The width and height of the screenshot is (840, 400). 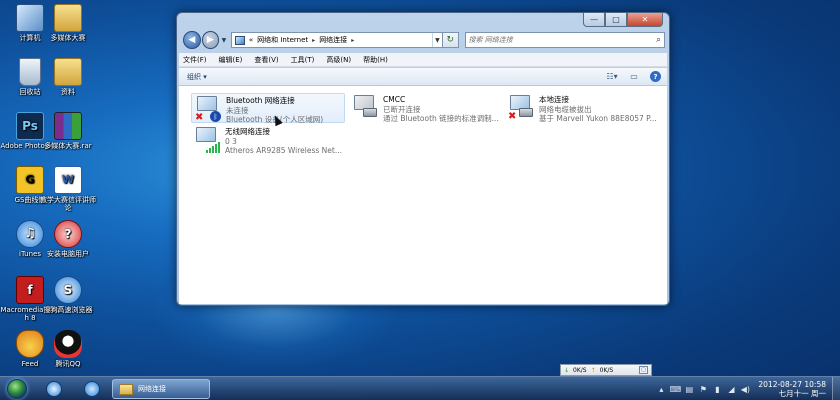 I want to click on clock: 2012-08-27 10:58 七月十一 周一, so click(x=792, y=389).